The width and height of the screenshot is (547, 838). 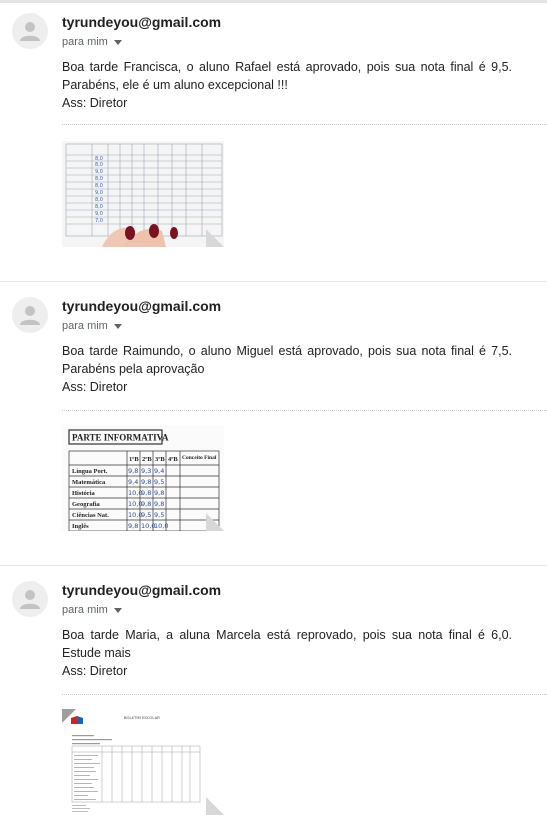 I want to click on subject-label: Matemática, so click(x=89, y=482).